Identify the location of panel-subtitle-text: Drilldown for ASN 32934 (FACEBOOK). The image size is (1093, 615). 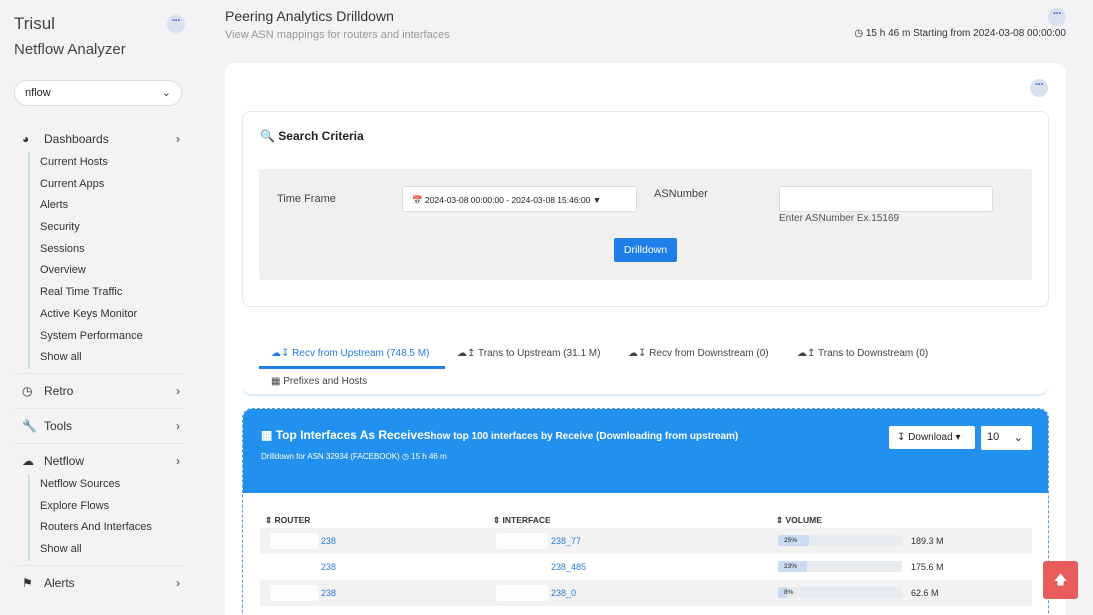
(330, 456).